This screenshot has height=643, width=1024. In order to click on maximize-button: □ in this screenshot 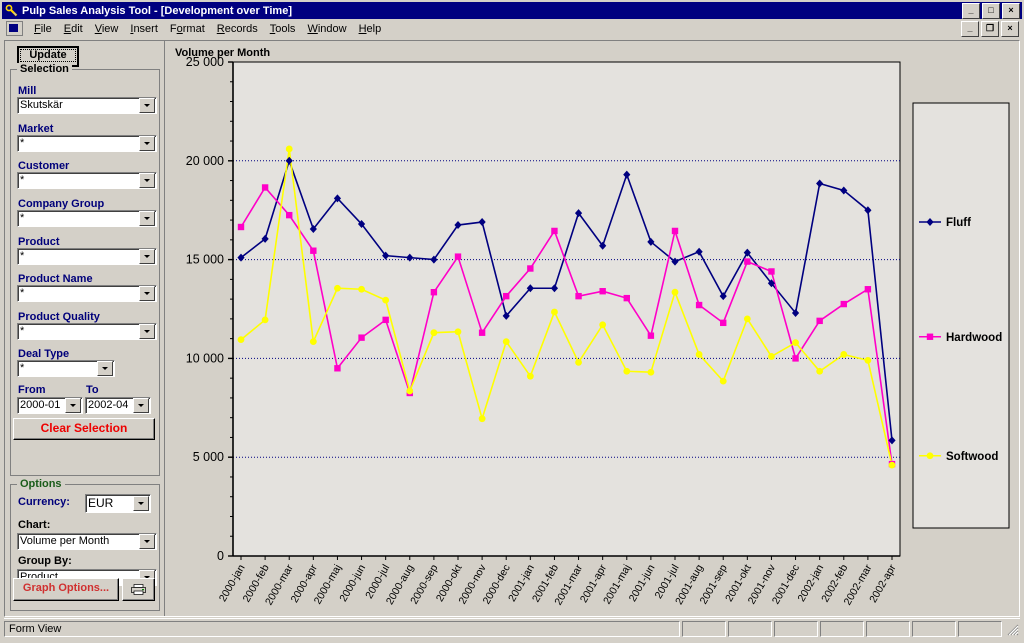, I will do `click(991, 10)`.